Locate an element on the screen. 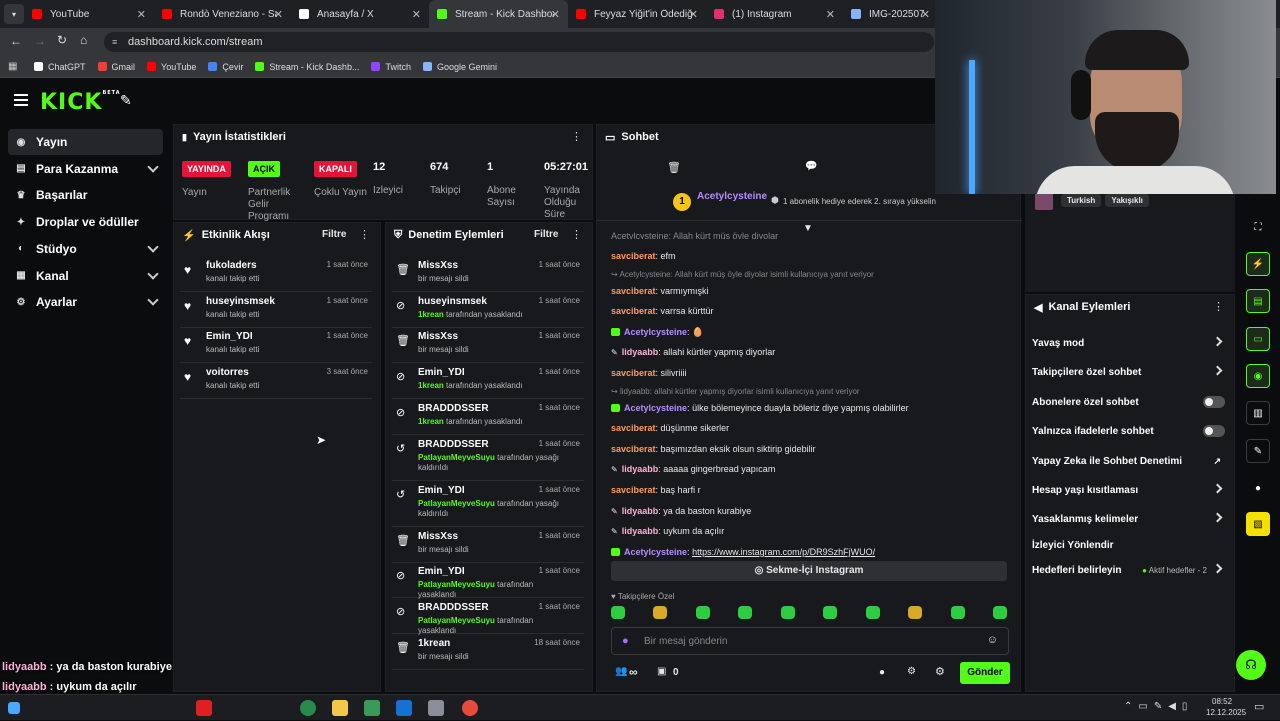 The height and width of the screenshot is (721, 1280). sidebar-item-2: ▤ Para Kazanma is located at coordinates (85, 169).